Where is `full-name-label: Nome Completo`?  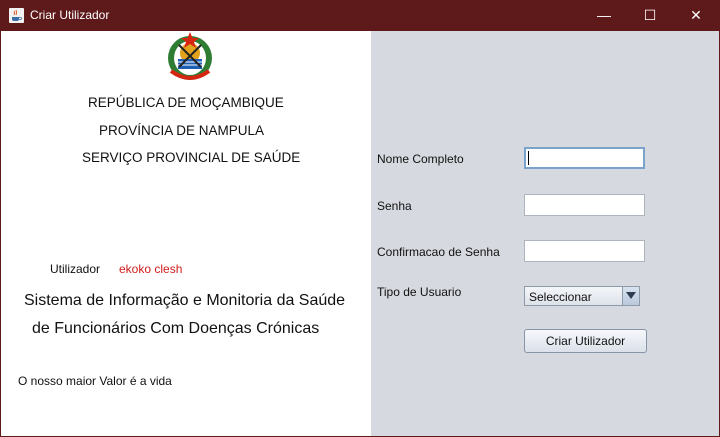 full-name-label: Nome Completo is located at coordinates (420, 159).